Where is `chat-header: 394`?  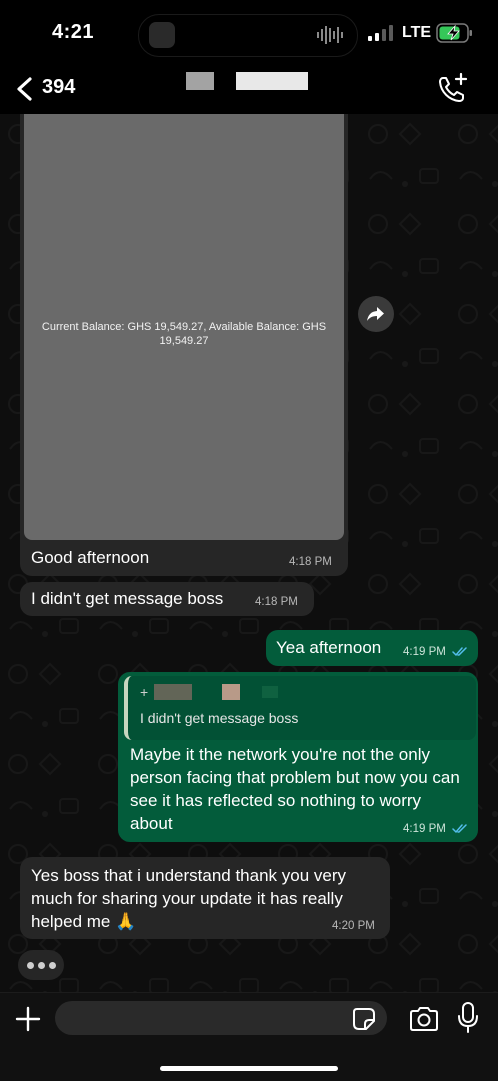 chat-header: 394 is located at coordinates (249, 90).